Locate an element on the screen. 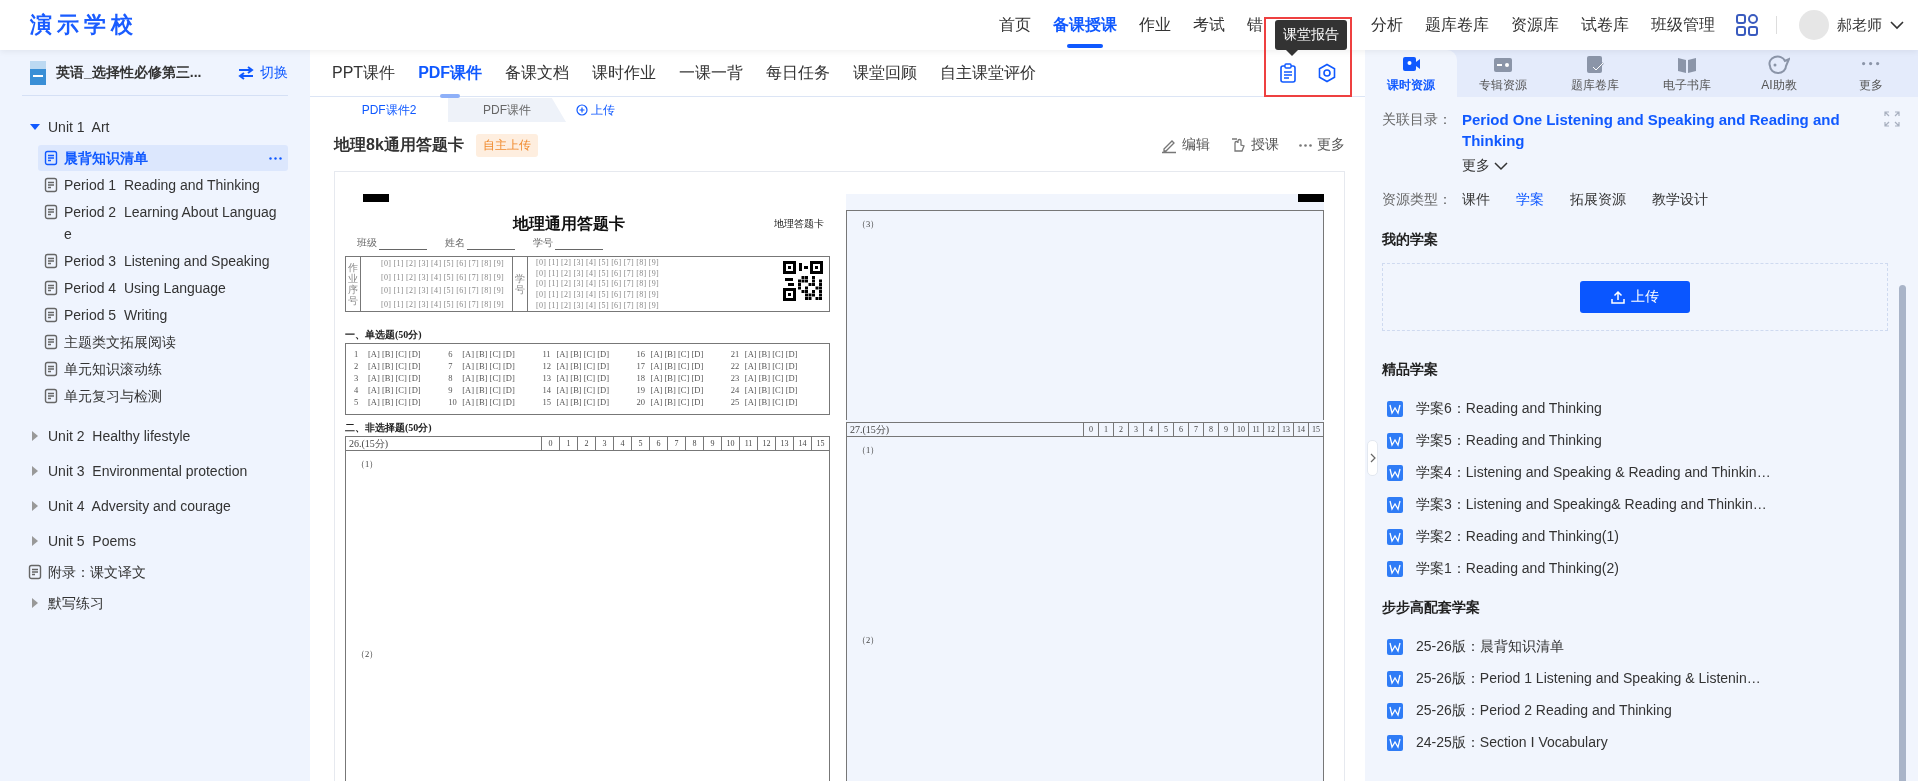 The image size is (1918, 781). question-number: 10 is located at coordinates (453, 402).